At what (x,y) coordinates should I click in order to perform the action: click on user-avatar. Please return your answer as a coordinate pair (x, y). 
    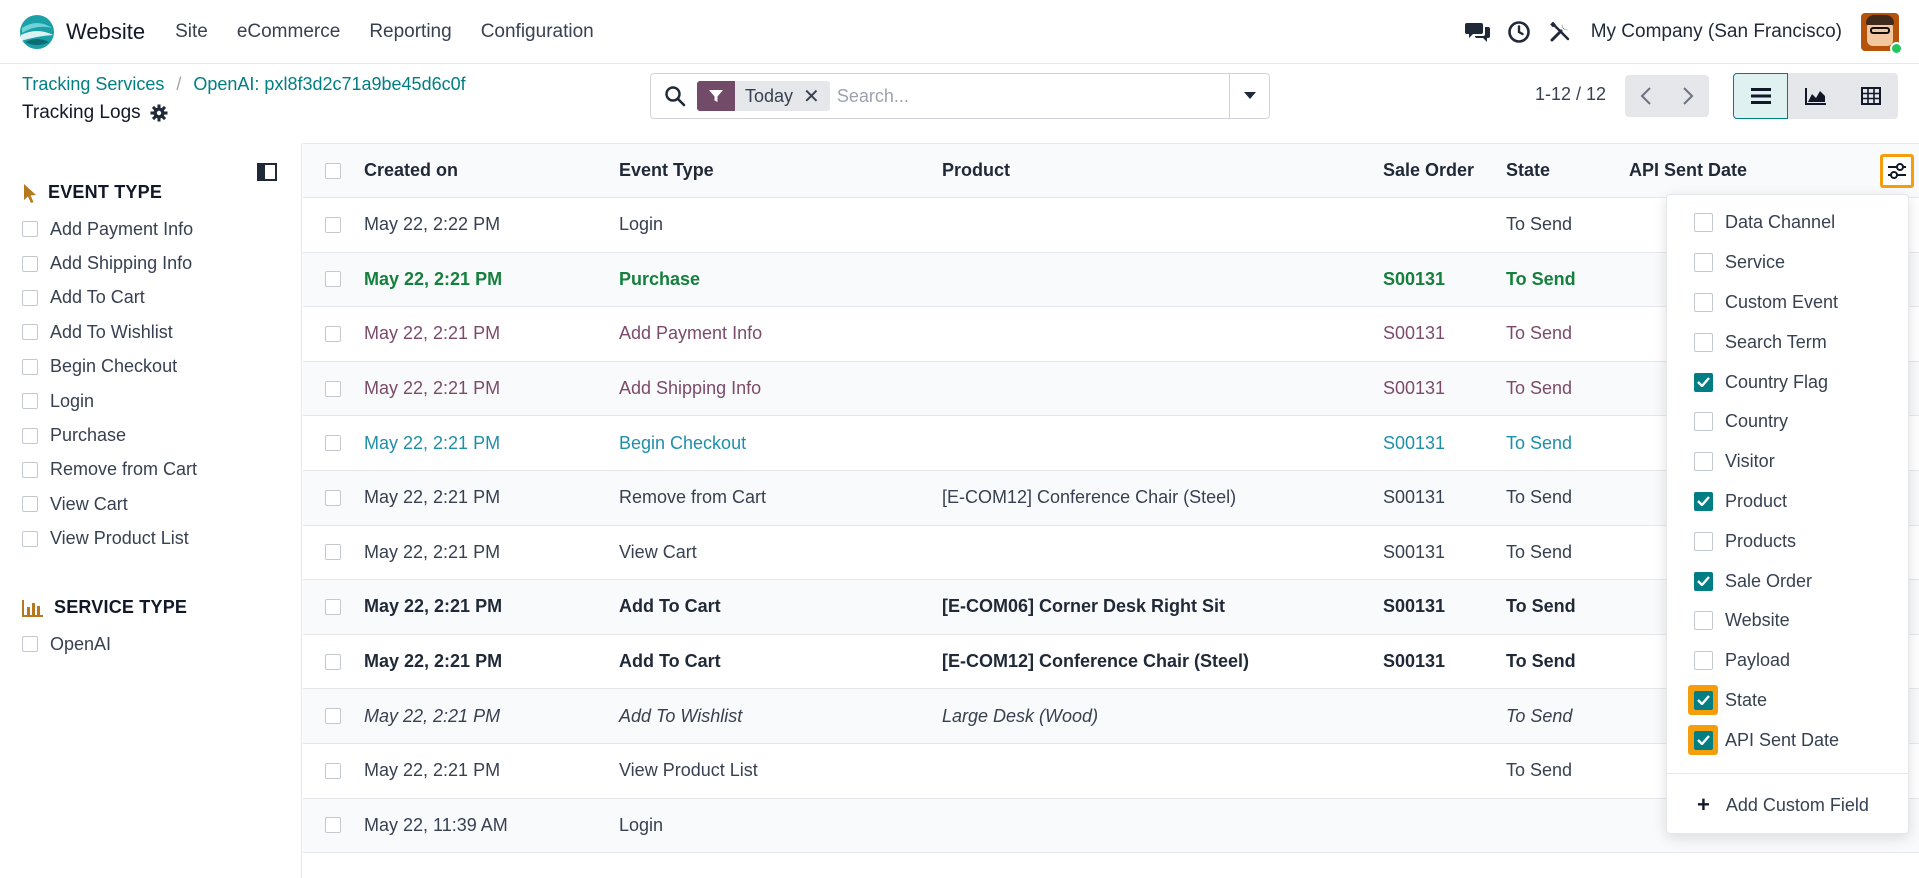
    Looking at the image, I should click on (1882, 33).